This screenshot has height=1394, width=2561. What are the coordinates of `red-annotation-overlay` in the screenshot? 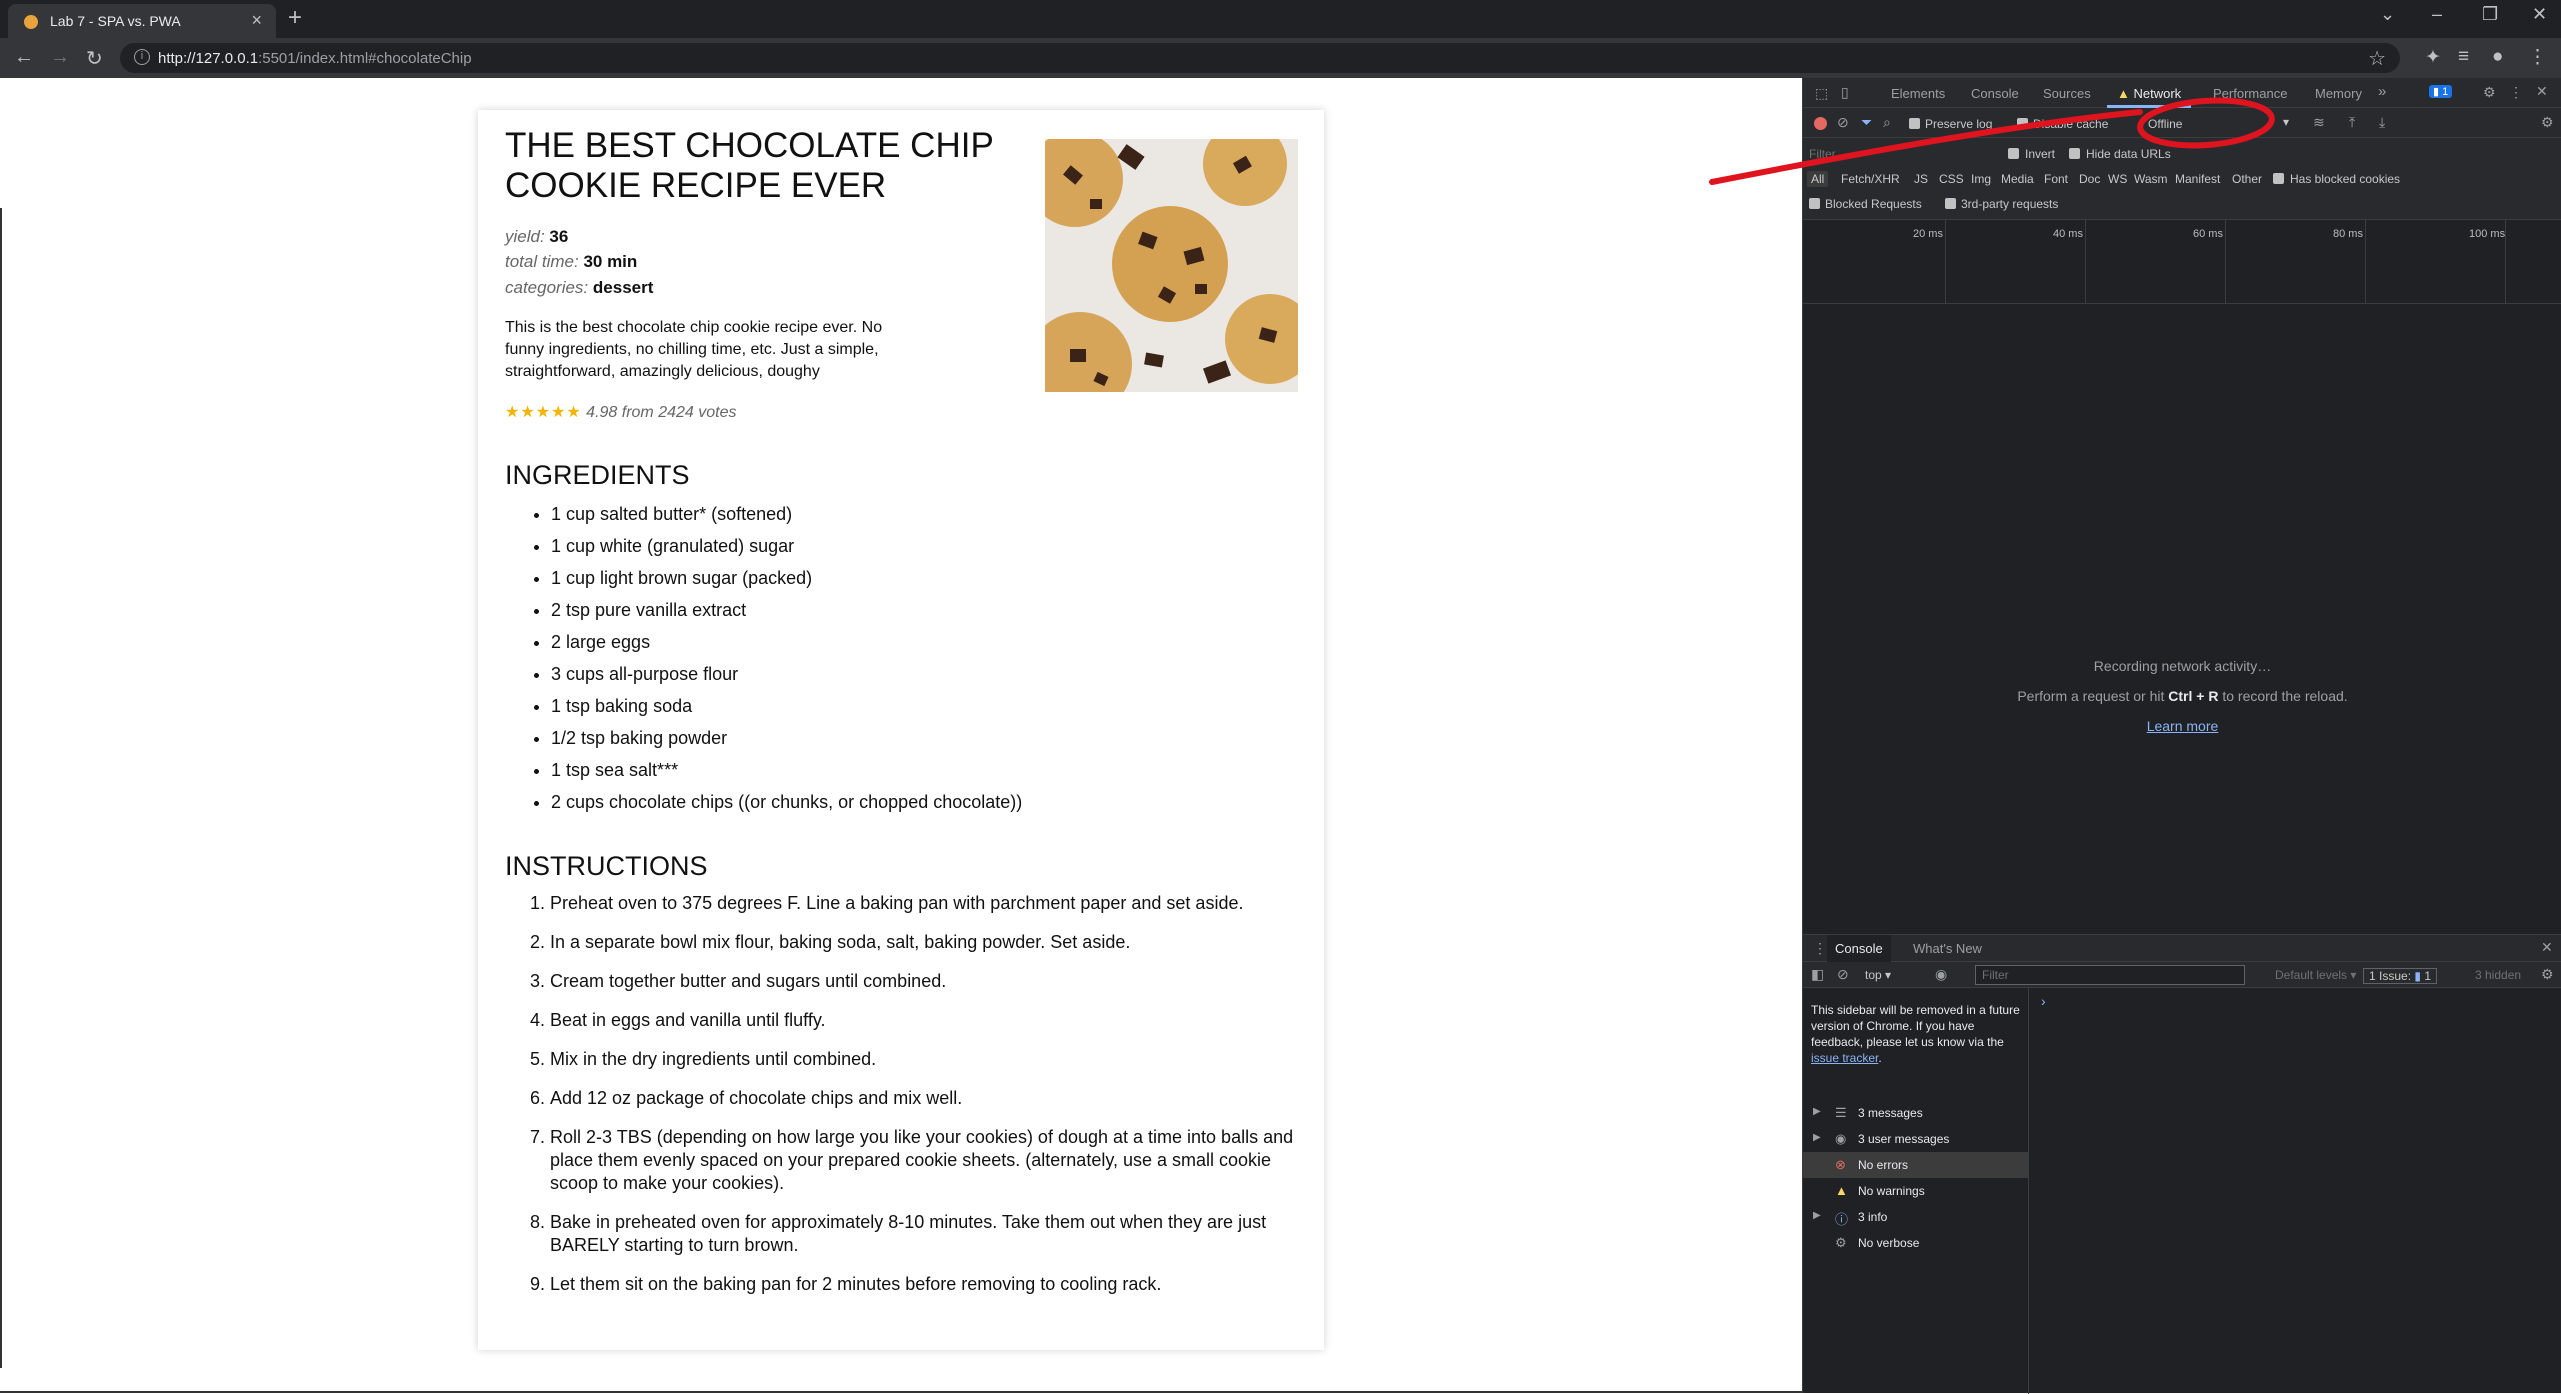 It's located at (1992, 141).